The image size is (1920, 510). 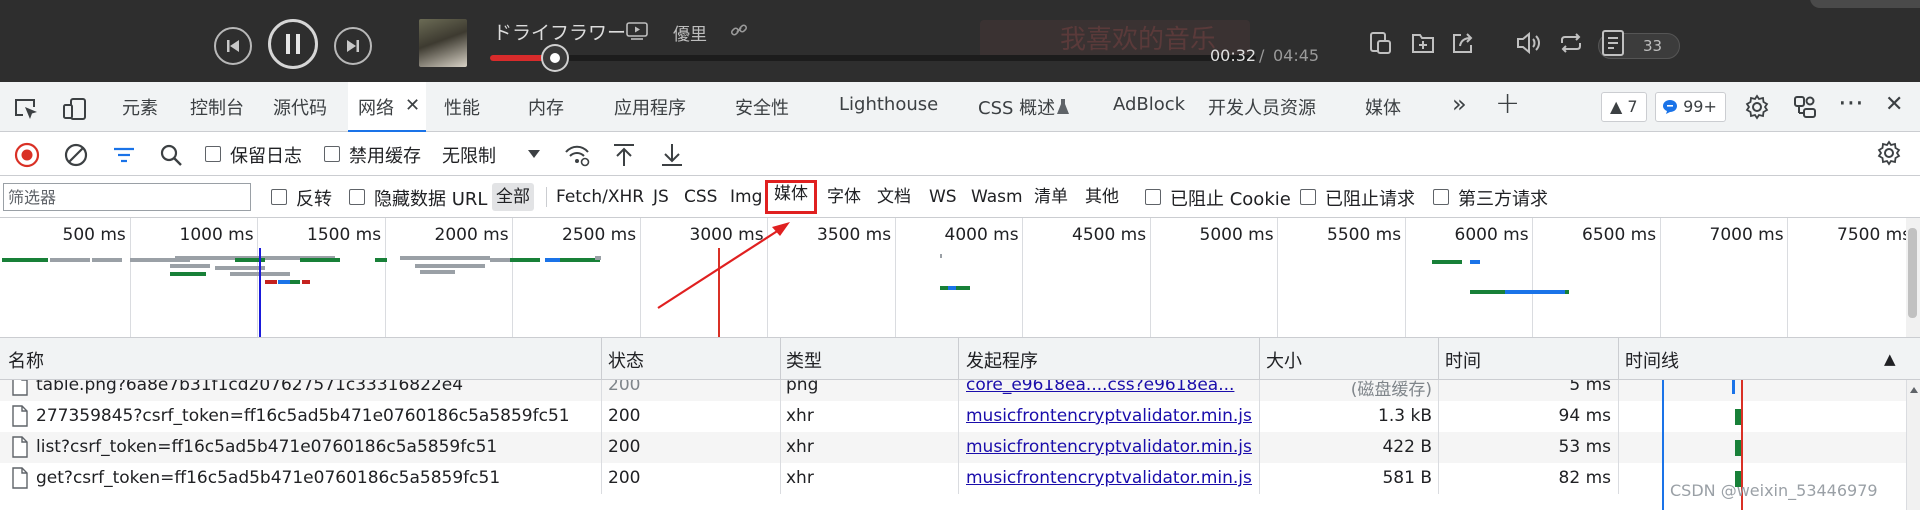 I want to click on preserve-log-checkbox, so click(x=213, y=154).